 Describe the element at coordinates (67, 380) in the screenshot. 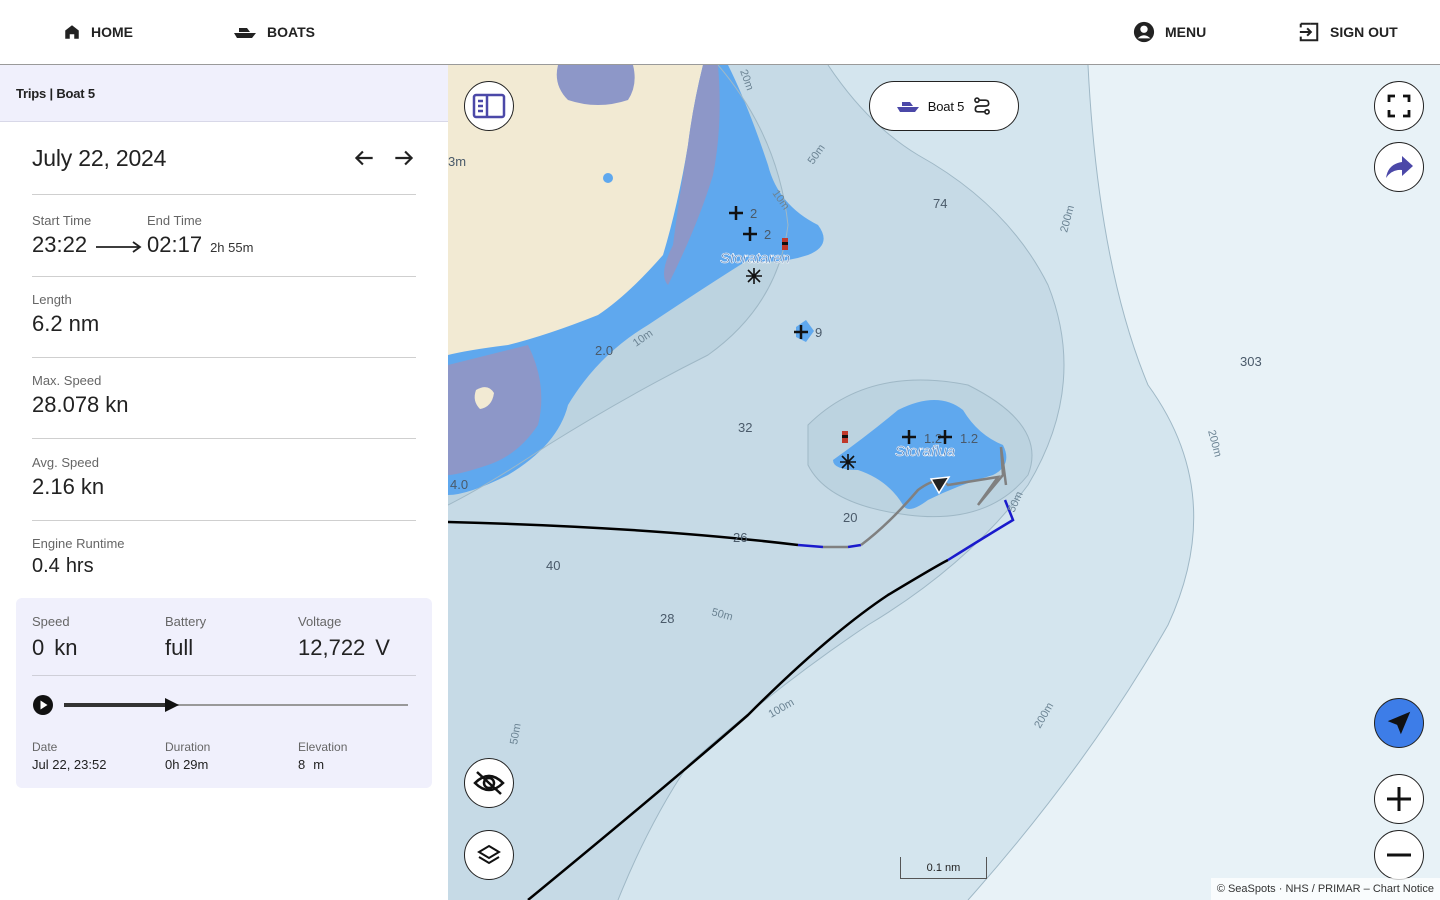

I see `max-speed-label: Max. Speed` at that location.